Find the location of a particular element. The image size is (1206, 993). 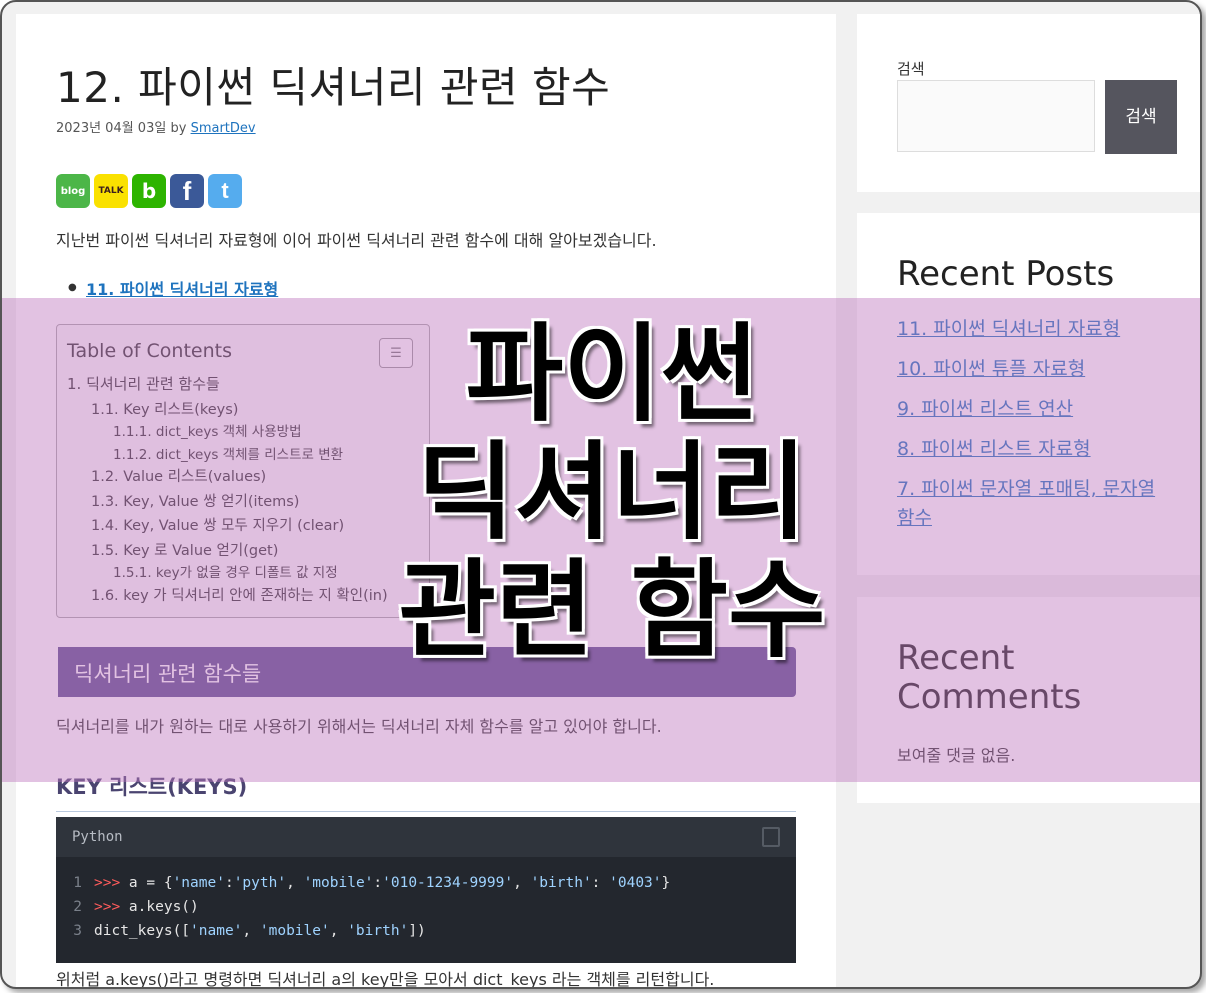

share-label: f is located at coordinates (187, 190).